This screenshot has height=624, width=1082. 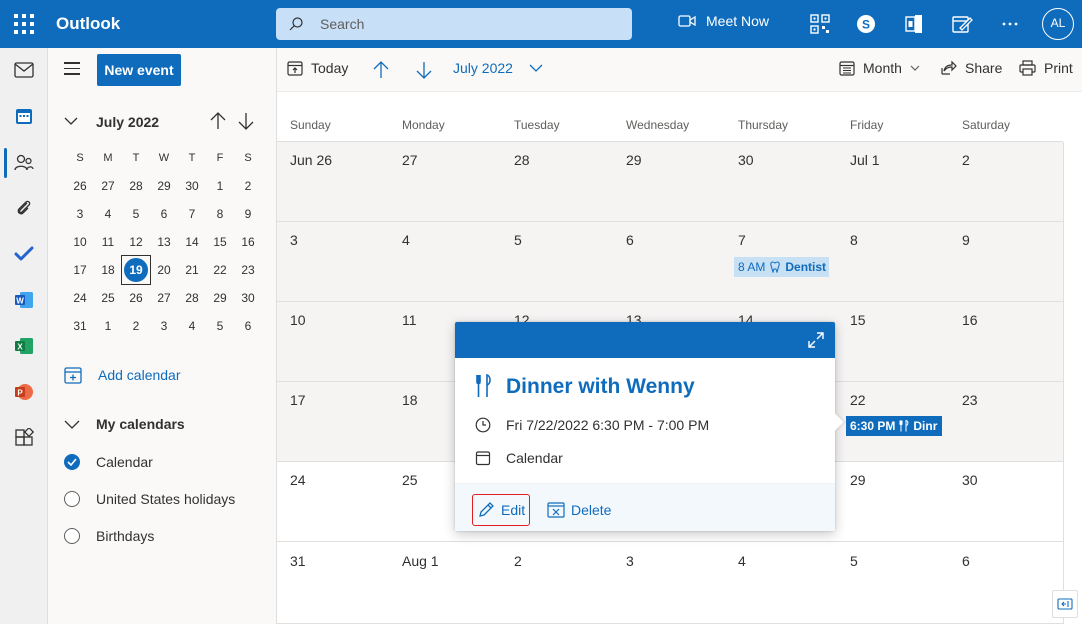 I want to click on day-number: 17, so click(x=298, y=400).